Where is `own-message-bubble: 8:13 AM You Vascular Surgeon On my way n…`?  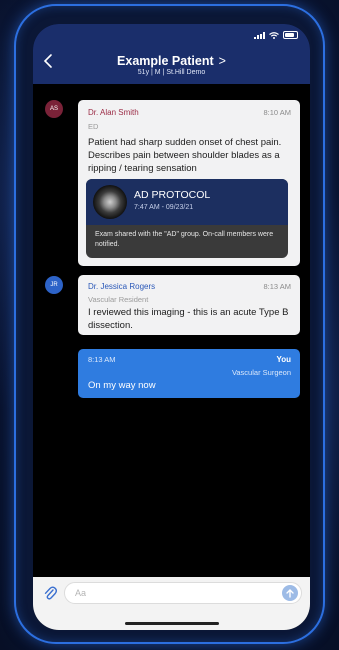
own-message-bubble: 8:13 AM You Vascular Surgeon On my way n… is located at coordinates (189, 373).